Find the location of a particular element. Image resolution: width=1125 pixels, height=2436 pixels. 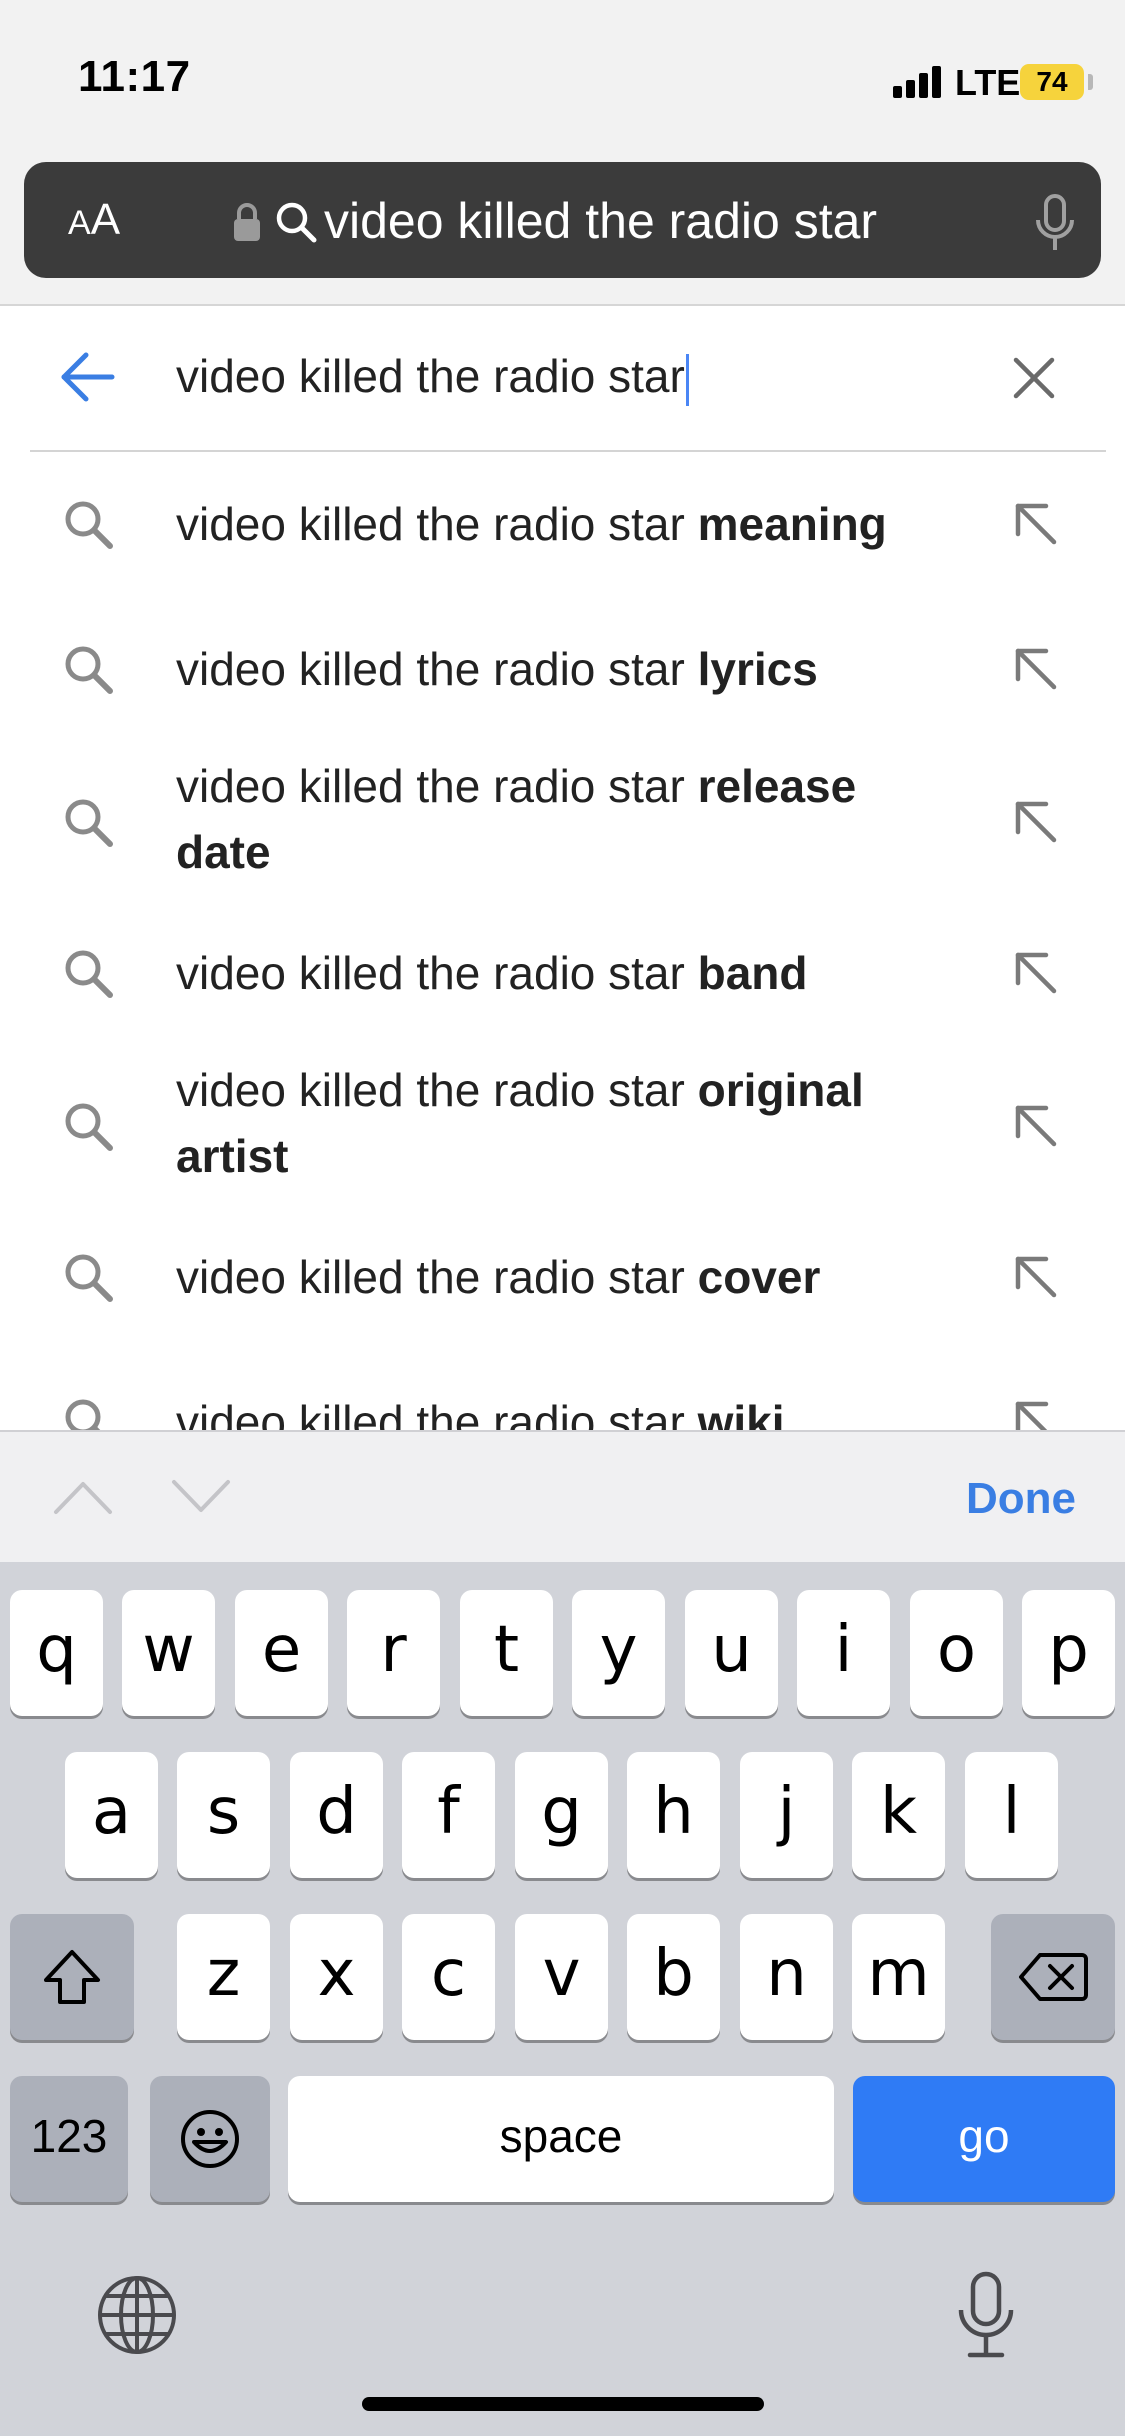

suggestion-bold: cover is located at coordinates (759, 1277).